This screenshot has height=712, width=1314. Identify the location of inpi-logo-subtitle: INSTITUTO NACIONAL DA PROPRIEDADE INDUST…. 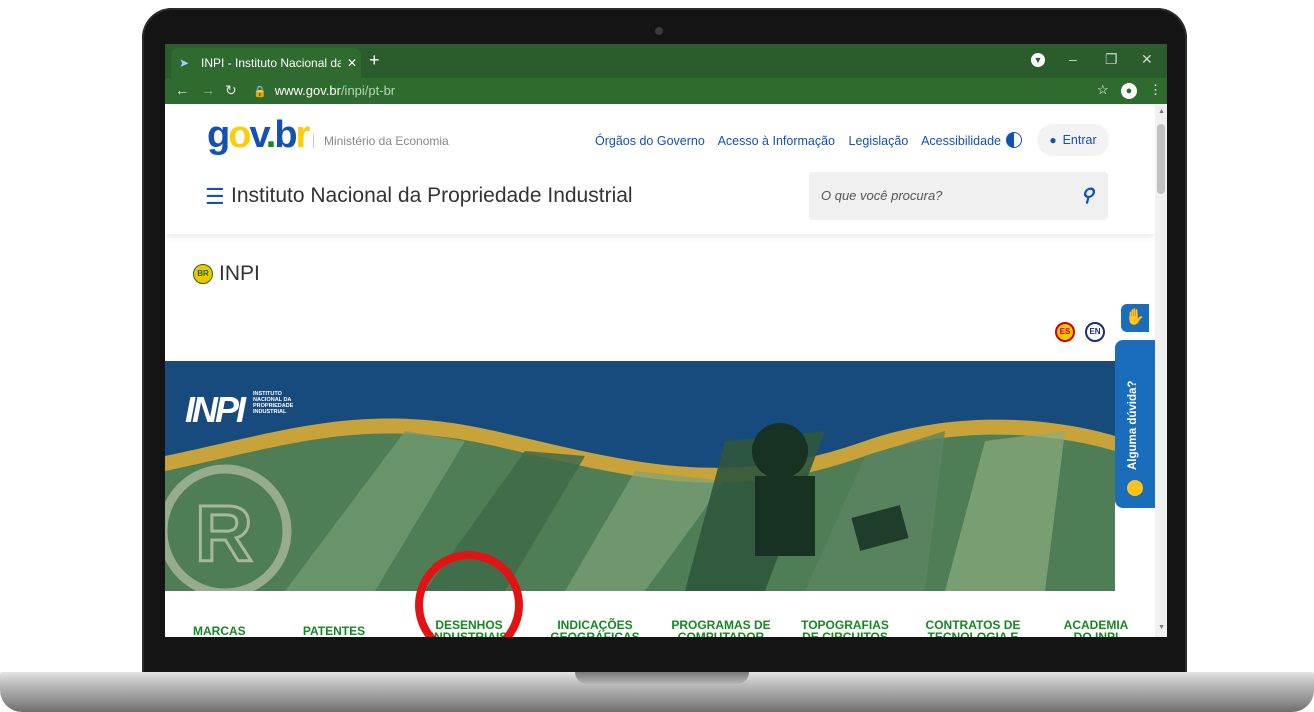
(273, 403).